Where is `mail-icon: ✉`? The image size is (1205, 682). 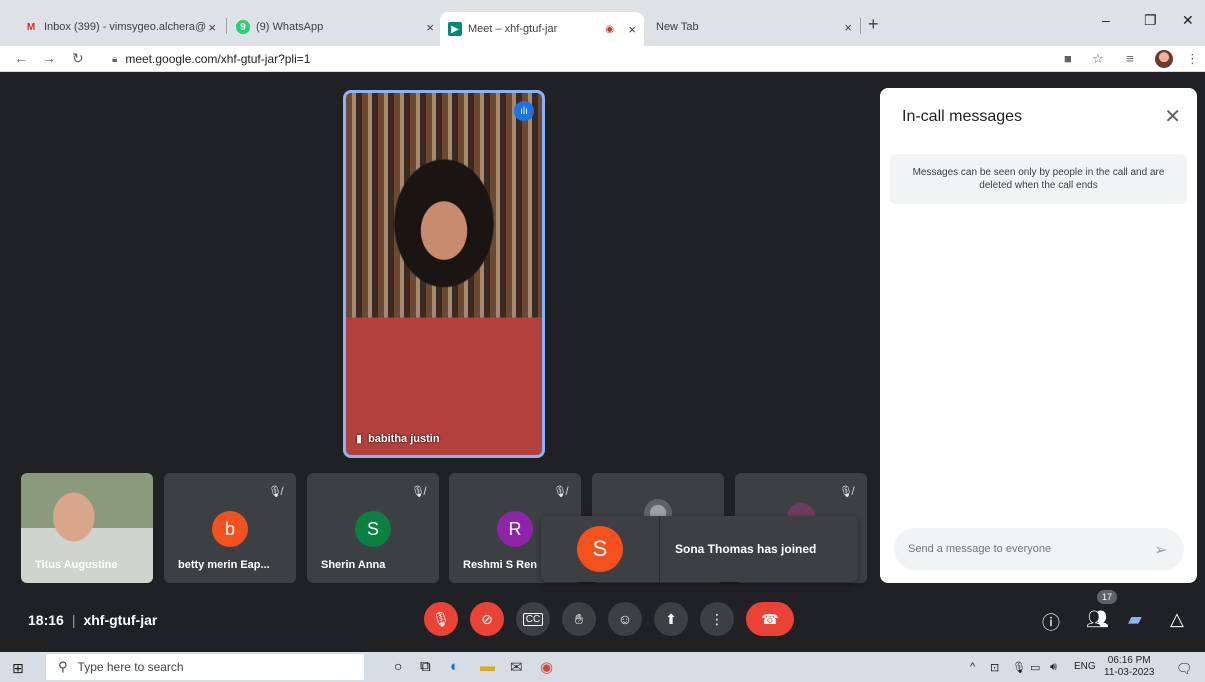
mail-icon: ✉ is located at coordinates (516, 667).